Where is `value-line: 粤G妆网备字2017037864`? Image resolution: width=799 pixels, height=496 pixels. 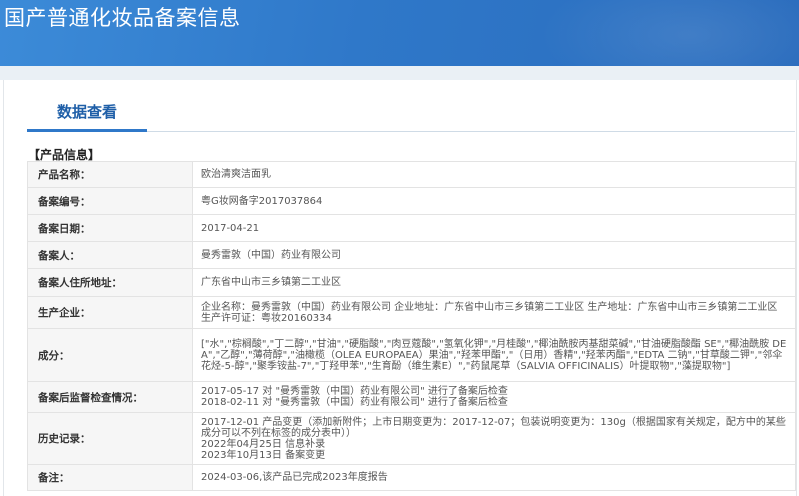
value-line: 粤G妆网备字2017037864 is located at coordinates (262, 201).